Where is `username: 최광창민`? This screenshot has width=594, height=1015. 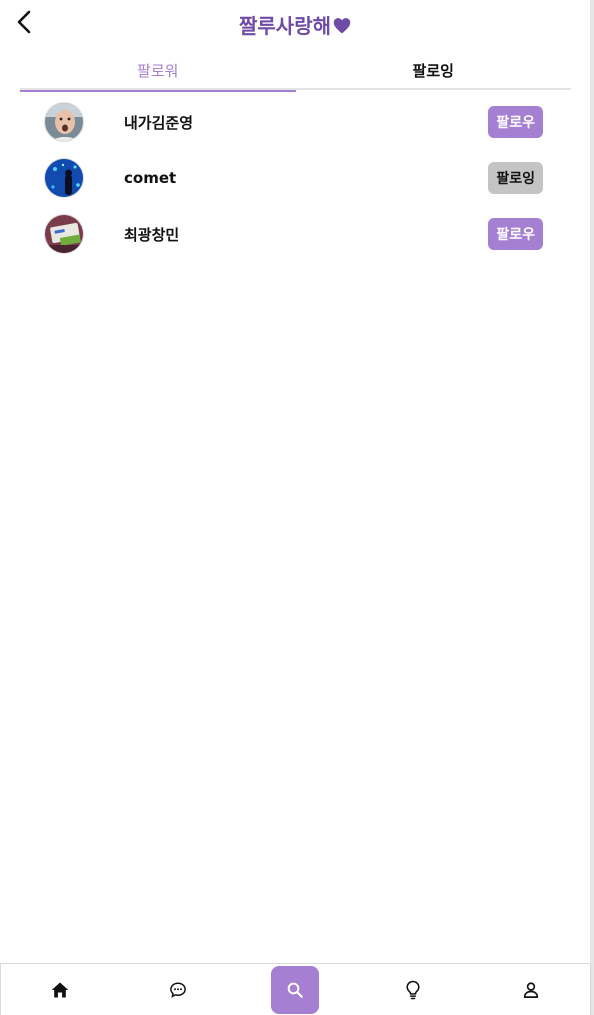 username: 최광창민 is located at coordinates (151, 234).